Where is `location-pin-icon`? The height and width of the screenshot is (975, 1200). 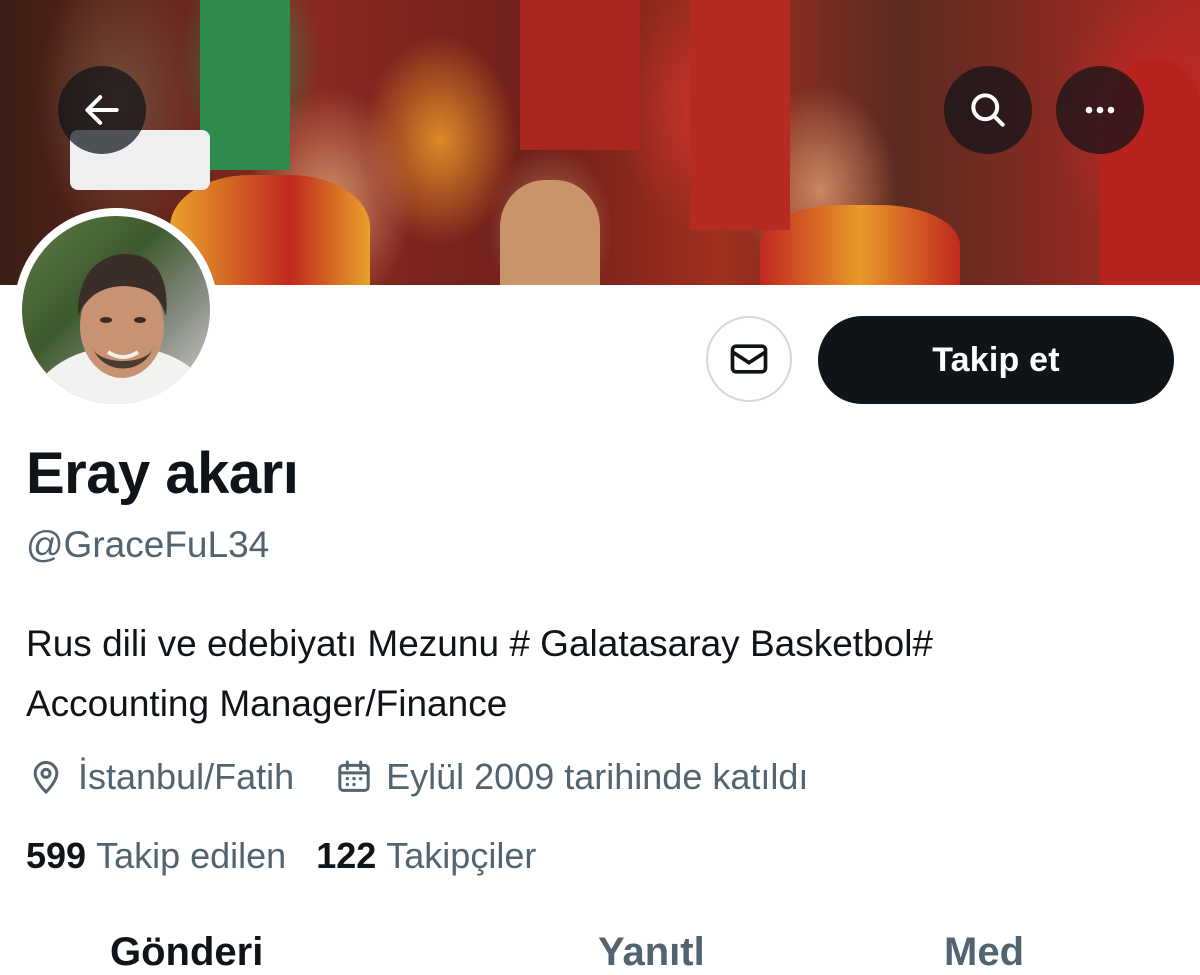 location-pin-icon is located at coordinates (46, 778).